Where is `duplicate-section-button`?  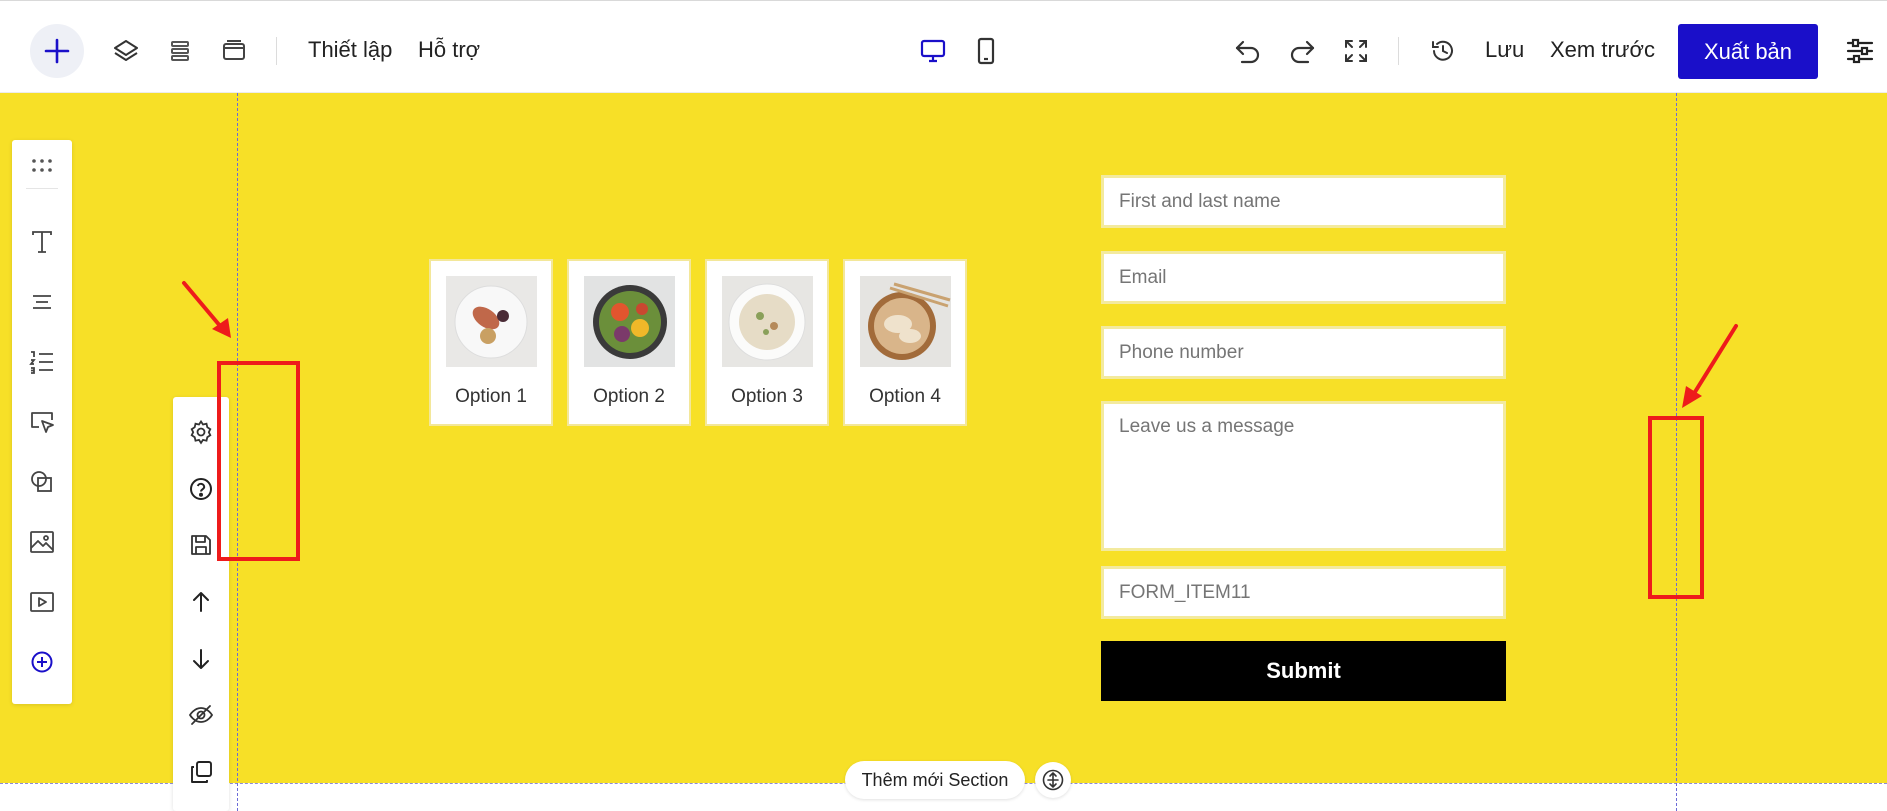
duplicate-section-button is located at coordinates (201, 772).